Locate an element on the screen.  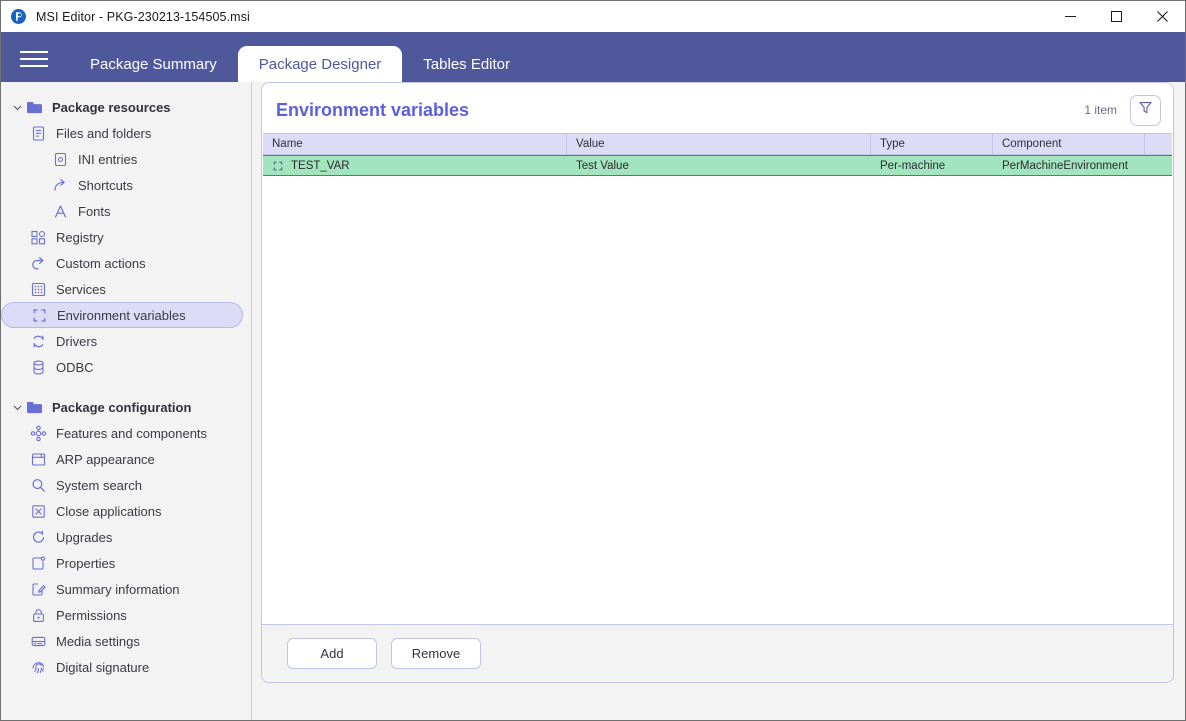
cell-spacer is located at coordinates (1158, 165).